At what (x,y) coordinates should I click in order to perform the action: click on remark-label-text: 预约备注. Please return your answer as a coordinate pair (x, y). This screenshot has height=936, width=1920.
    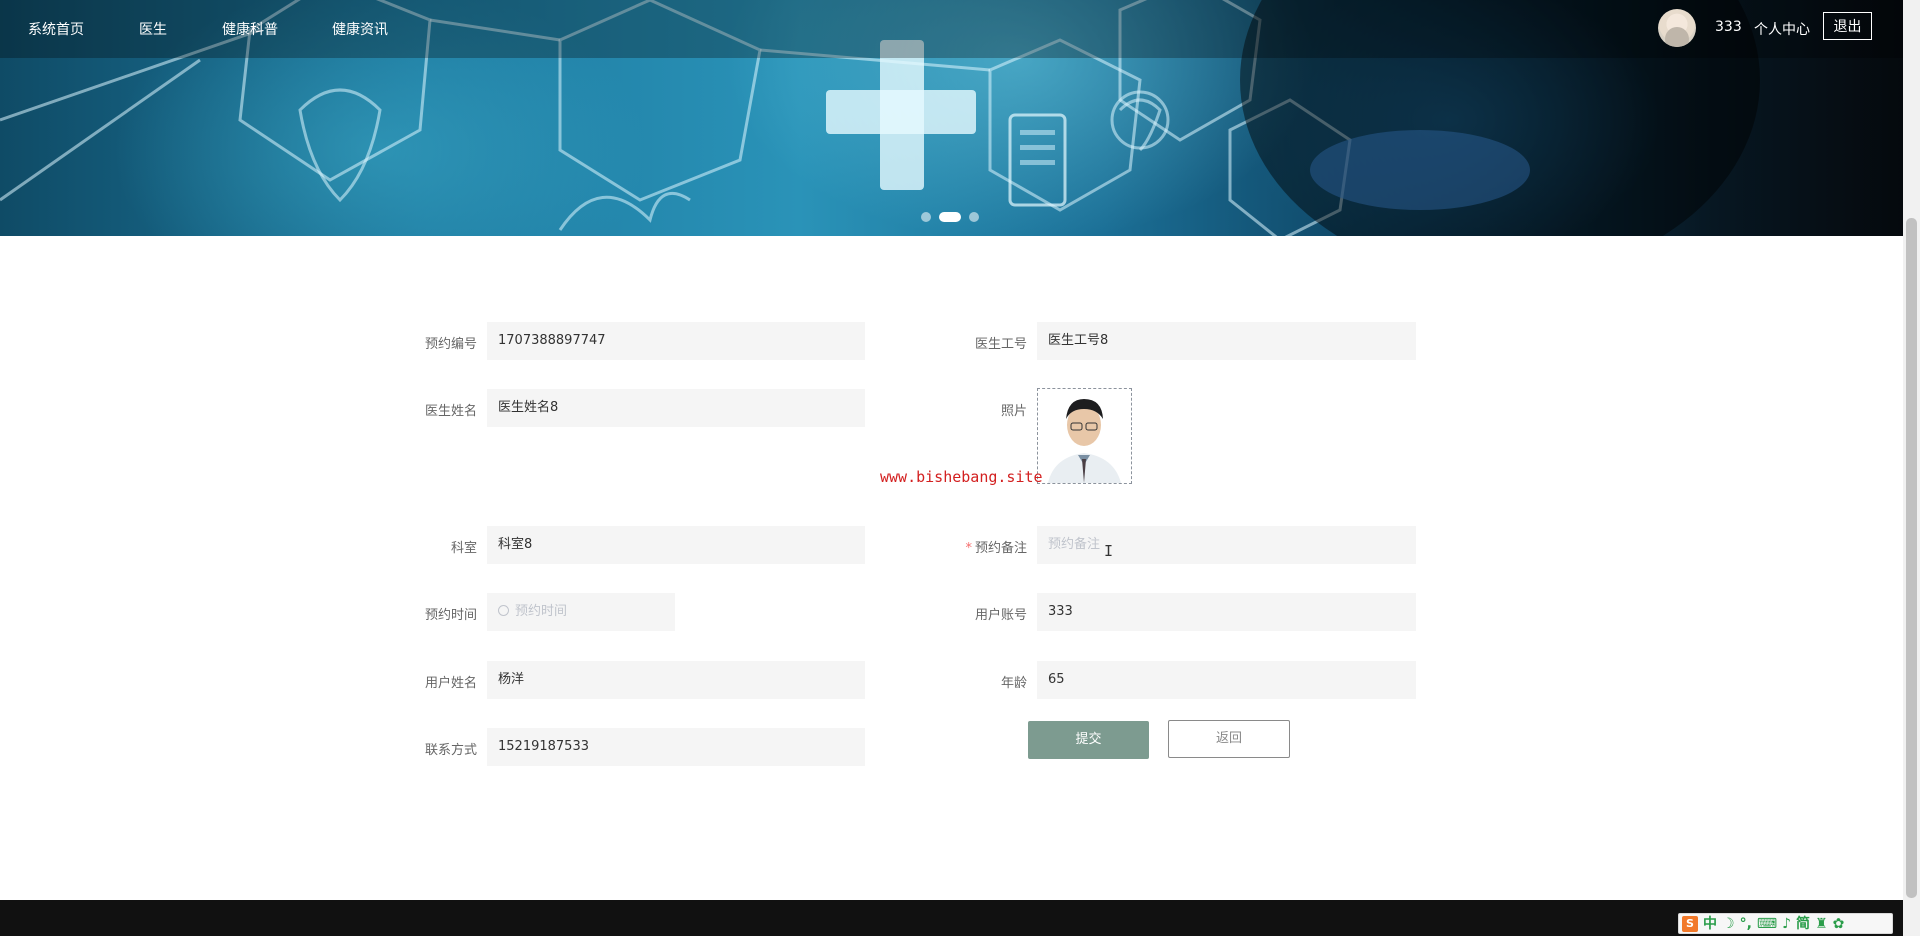
    Looking at the image, I should click on (1000, 548).